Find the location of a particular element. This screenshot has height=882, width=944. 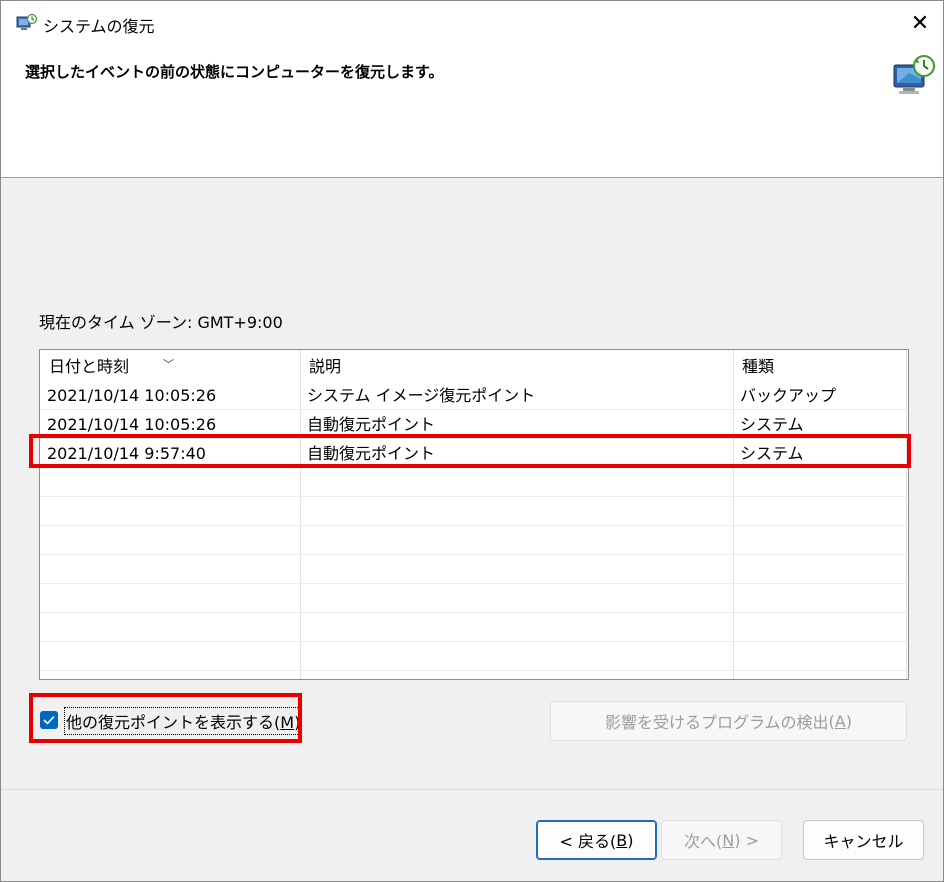

column-header-datetime: 日付と時刻 ﹀ is located at coordinates (170, 365).